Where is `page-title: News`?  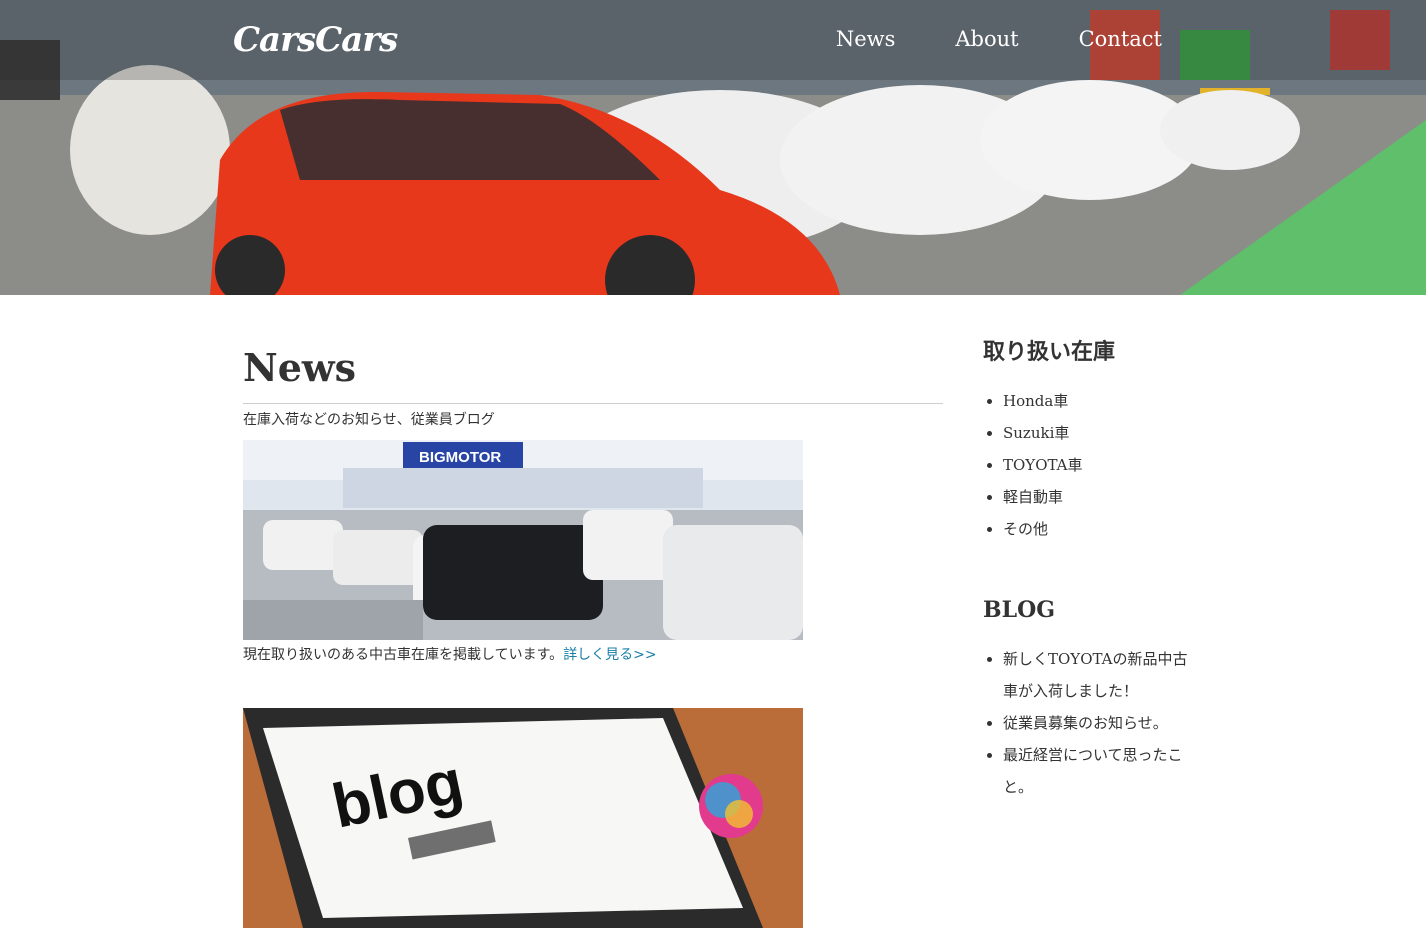
page-title: News is located at coordinates (300, 367).